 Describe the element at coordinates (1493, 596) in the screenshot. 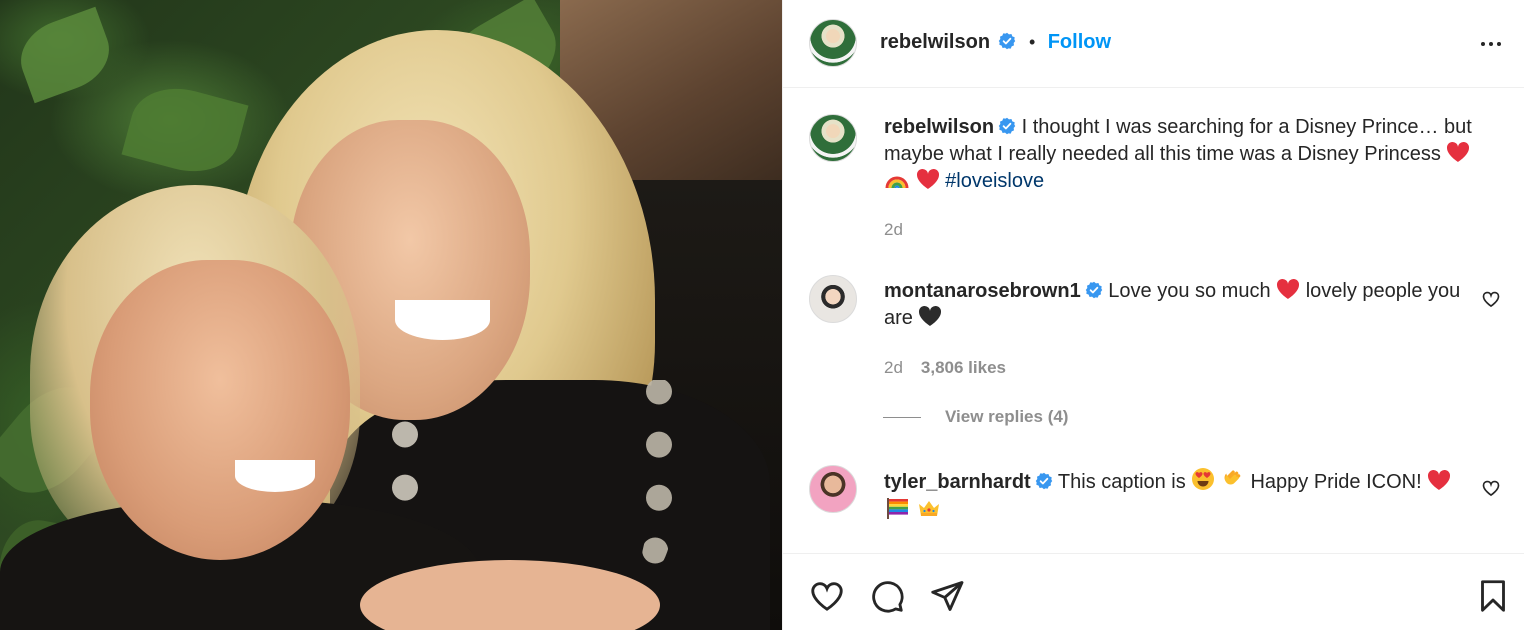

I see `bookmark-icon` at that location.